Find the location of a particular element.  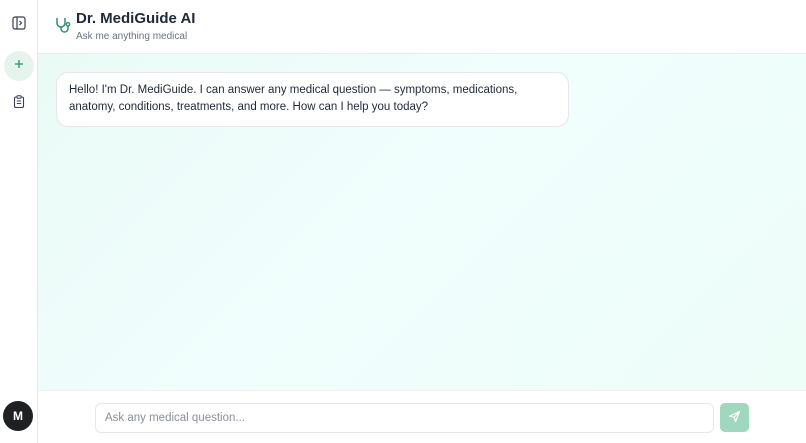

stethoscope-icon is located at coordinates (63, 25).